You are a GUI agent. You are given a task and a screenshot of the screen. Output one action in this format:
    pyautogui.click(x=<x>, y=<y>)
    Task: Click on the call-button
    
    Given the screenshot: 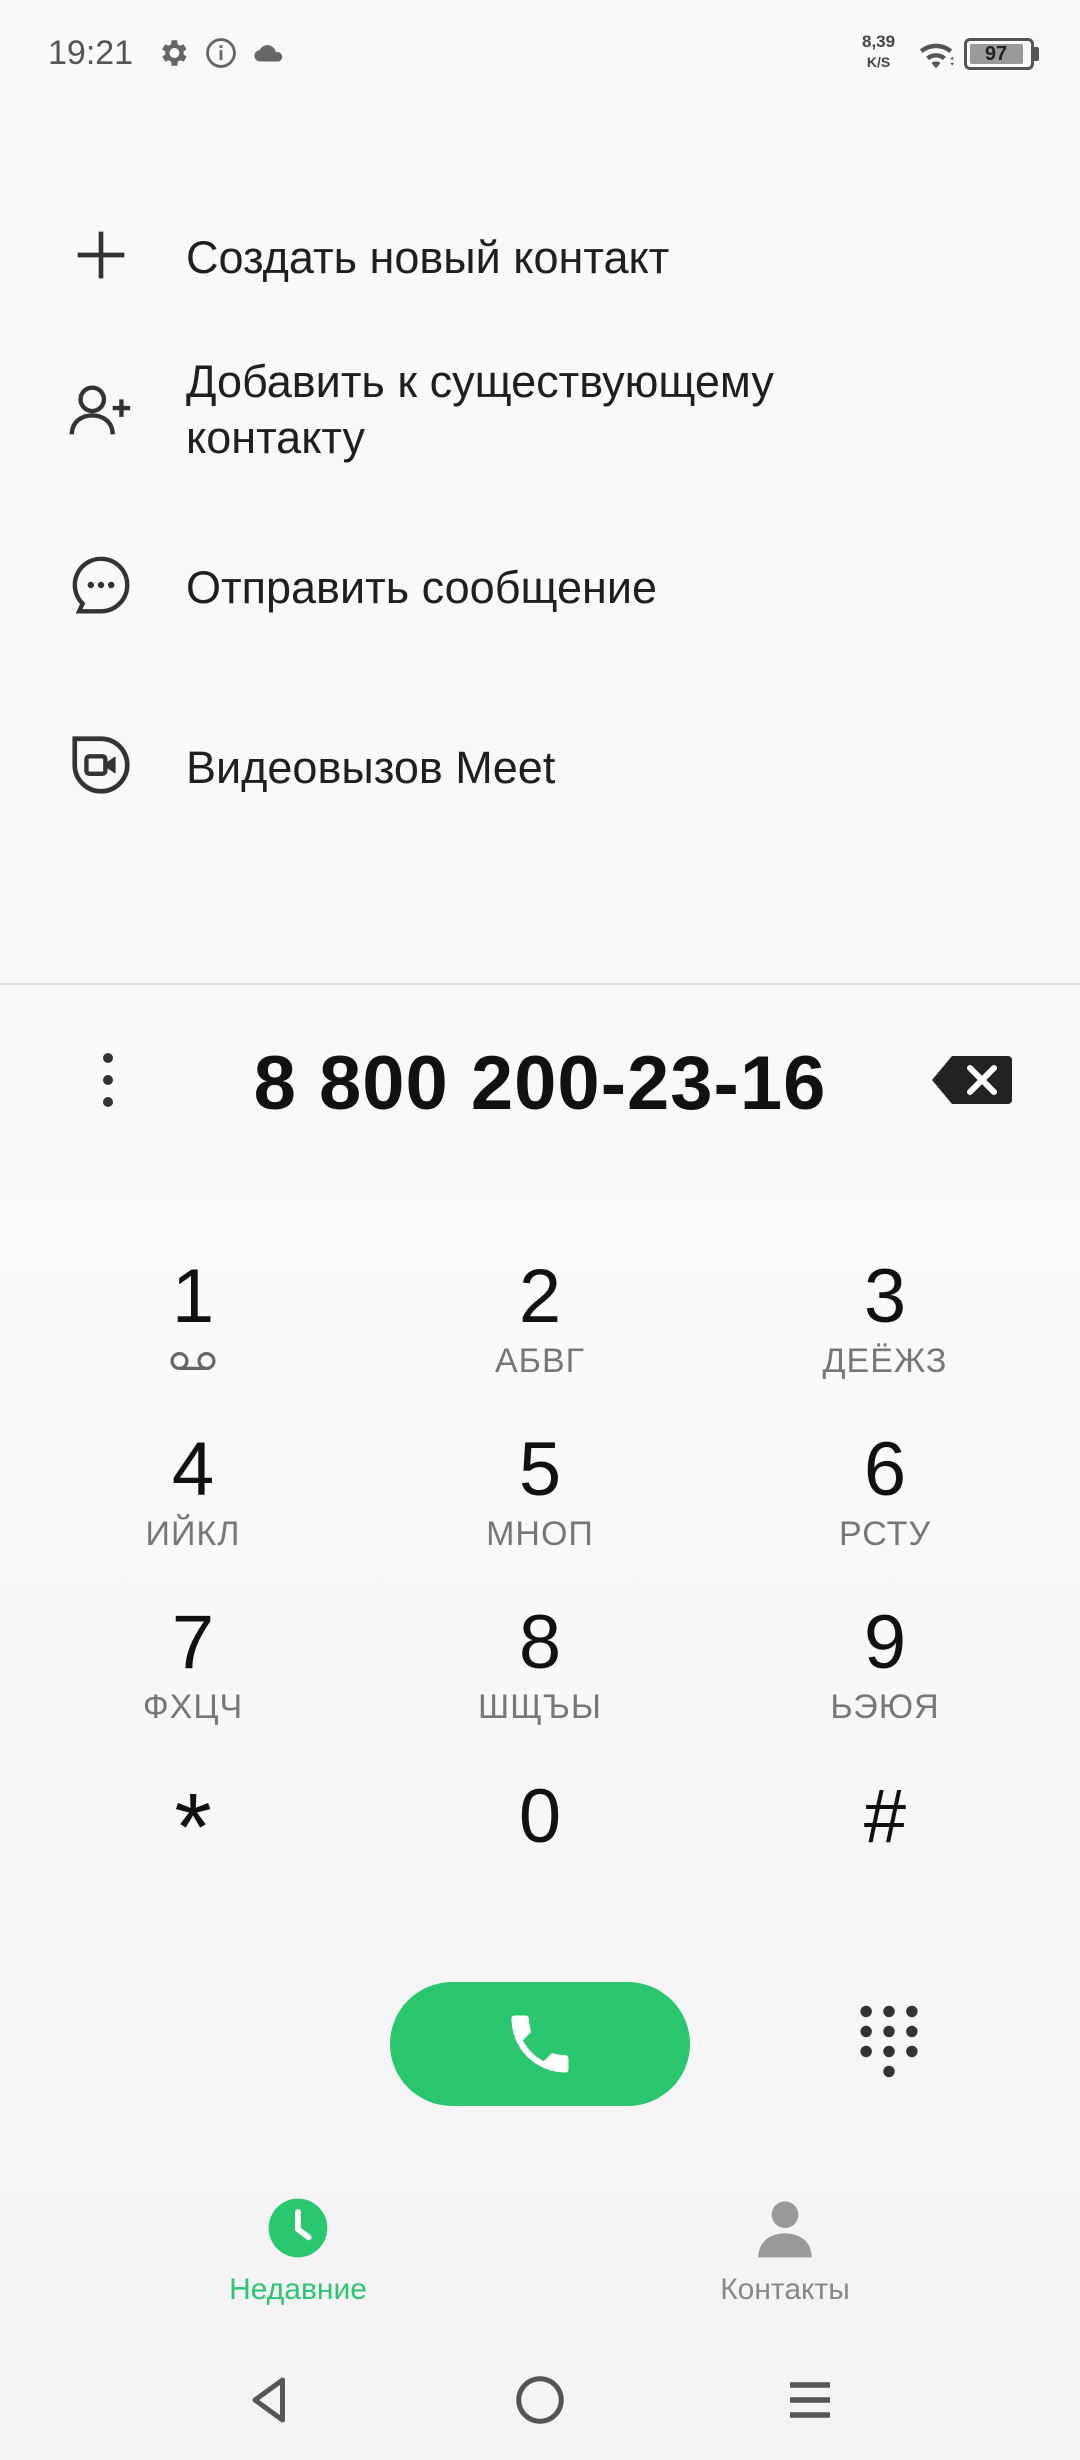 What is the action you would take?
    pyautogui.click(x=540, y=2044)
    